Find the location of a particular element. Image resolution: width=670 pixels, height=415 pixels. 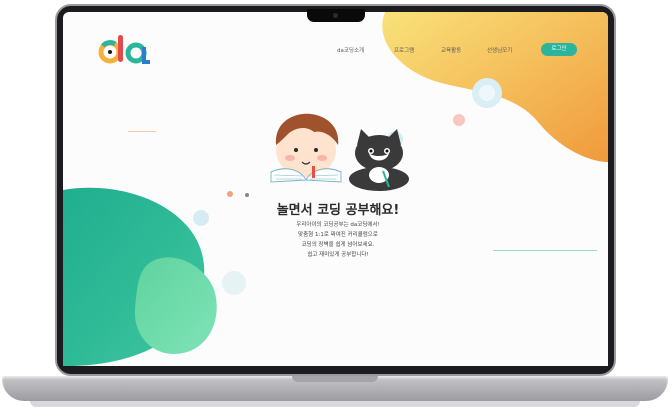

orange-dot is located at coordinates (230, 194).